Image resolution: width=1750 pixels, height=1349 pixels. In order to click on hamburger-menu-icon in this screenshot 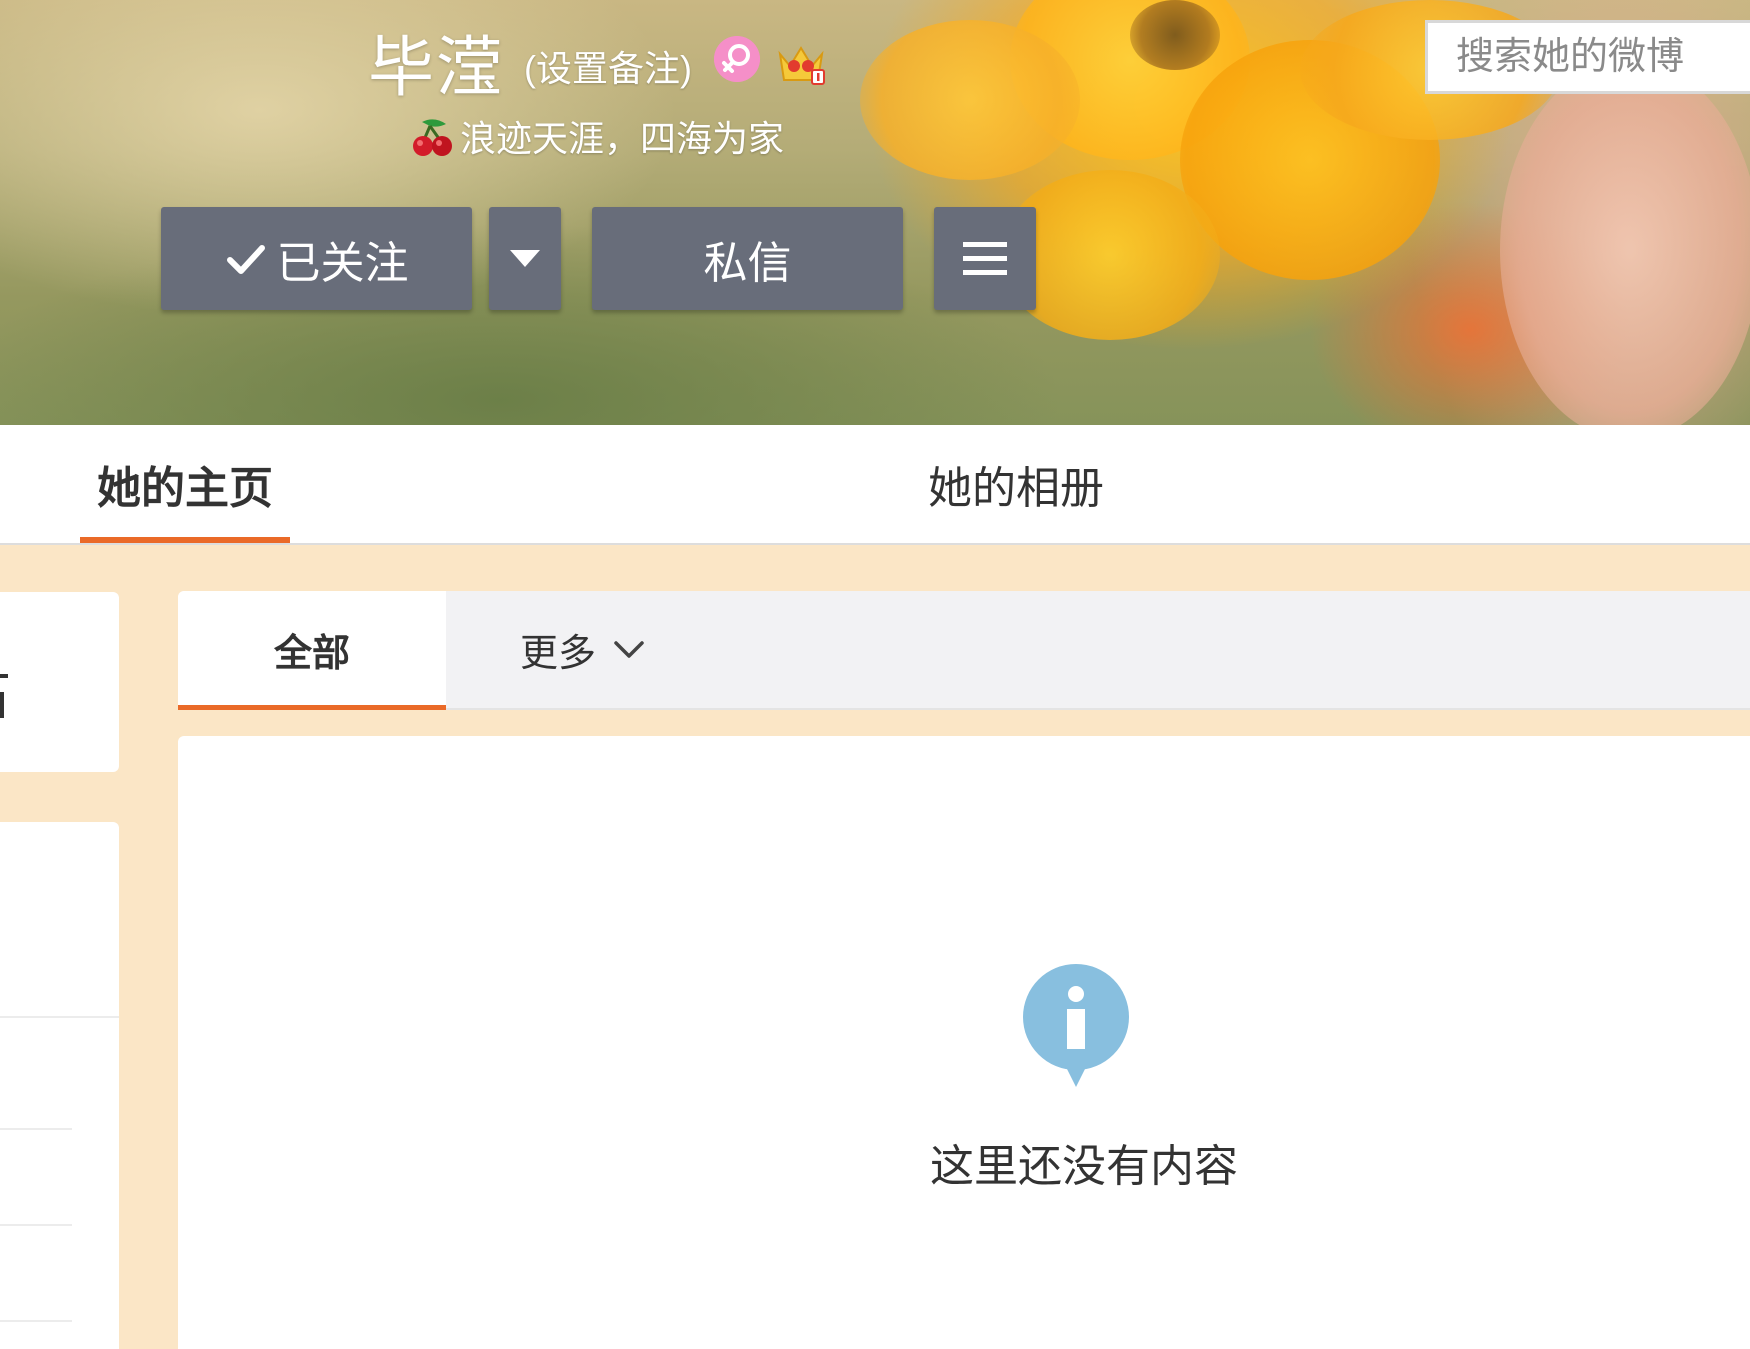, I will do `click(985, 258)`.